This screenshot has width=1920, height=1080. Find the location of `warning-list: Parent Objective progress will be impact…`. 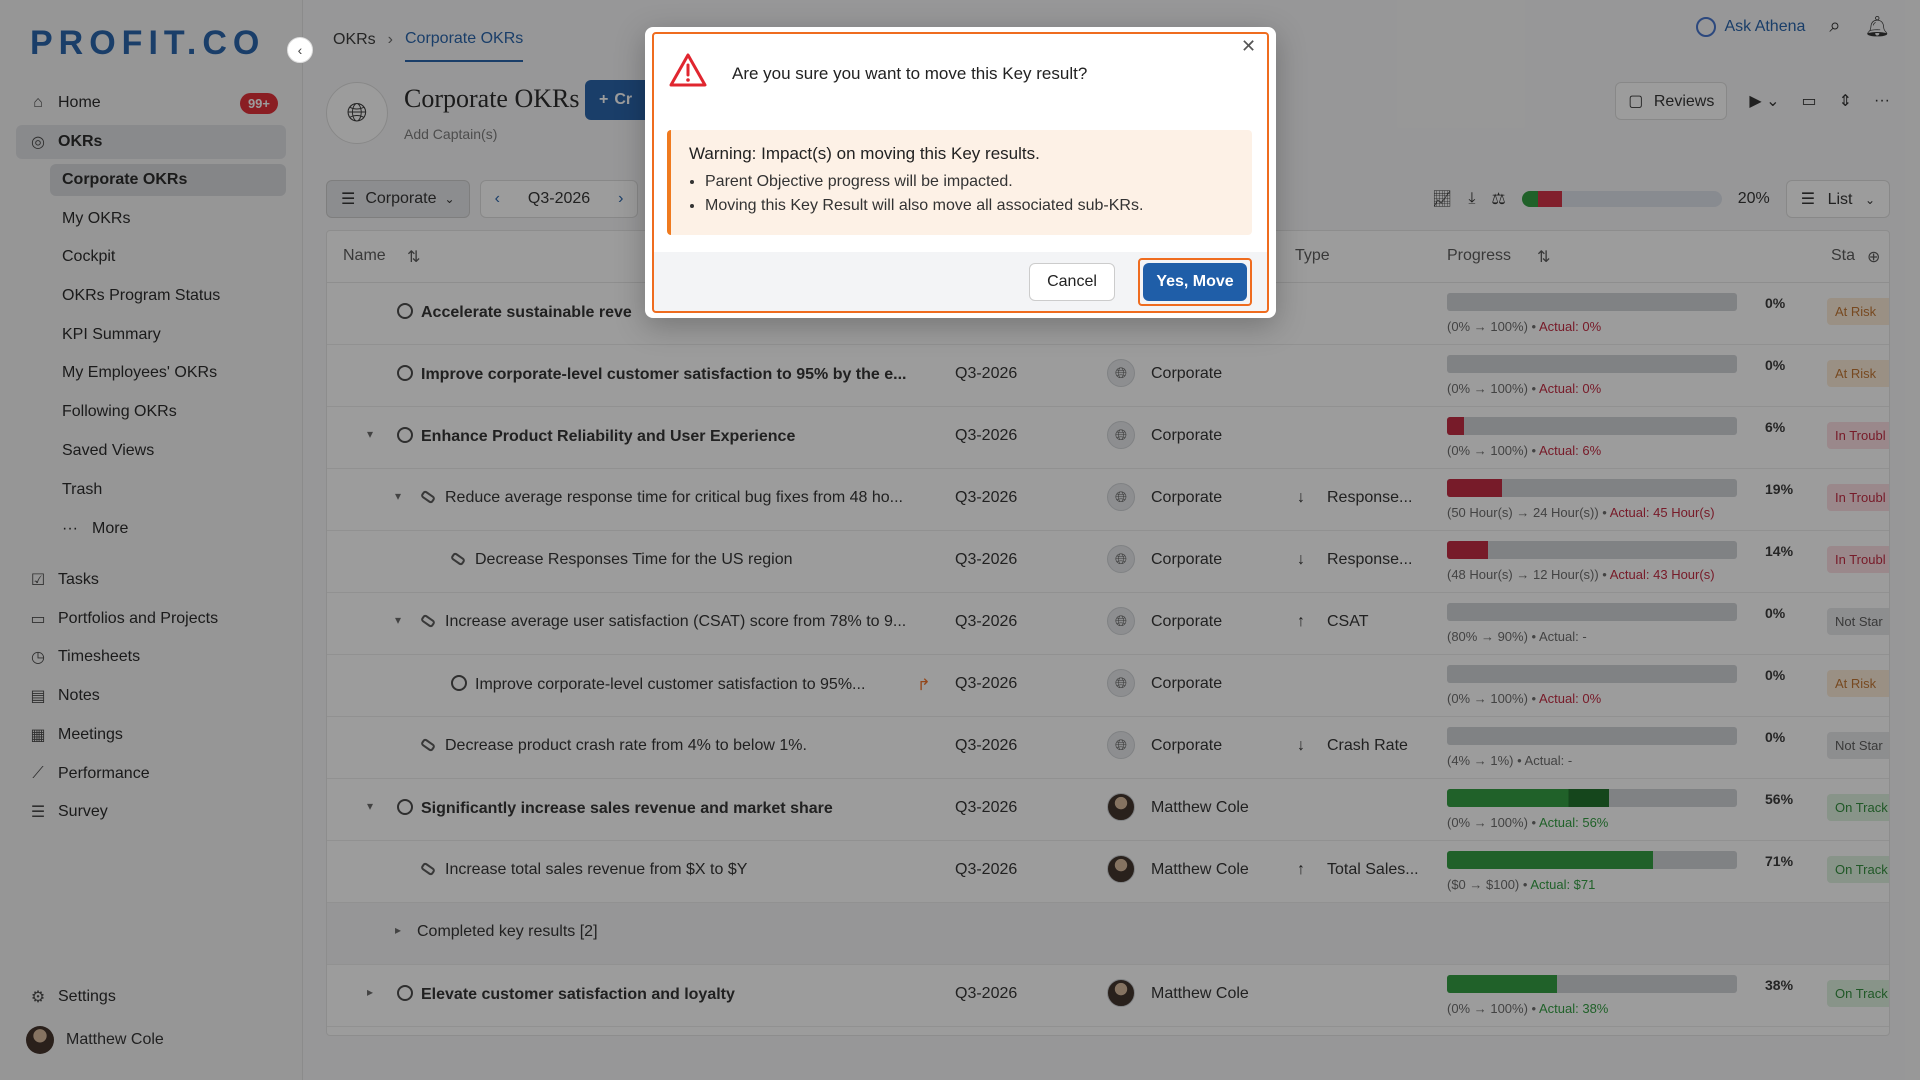

warning-list: Parent Objective progress will be impact… is located at coordinates (961, 194).